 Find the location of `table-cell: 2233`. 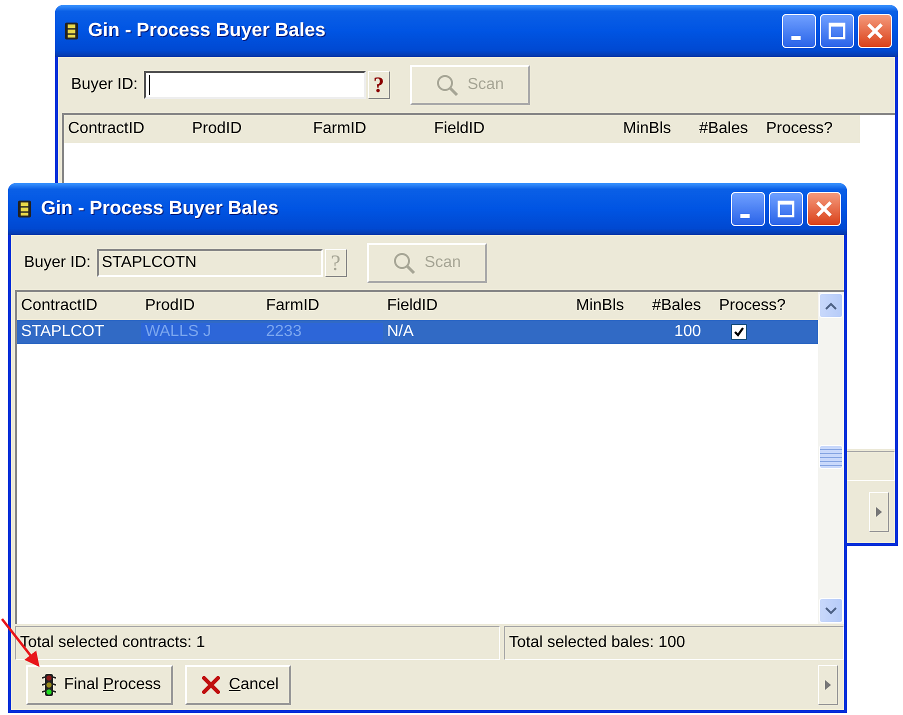

table-cell: 2233 is located at coordinates (322, 332).